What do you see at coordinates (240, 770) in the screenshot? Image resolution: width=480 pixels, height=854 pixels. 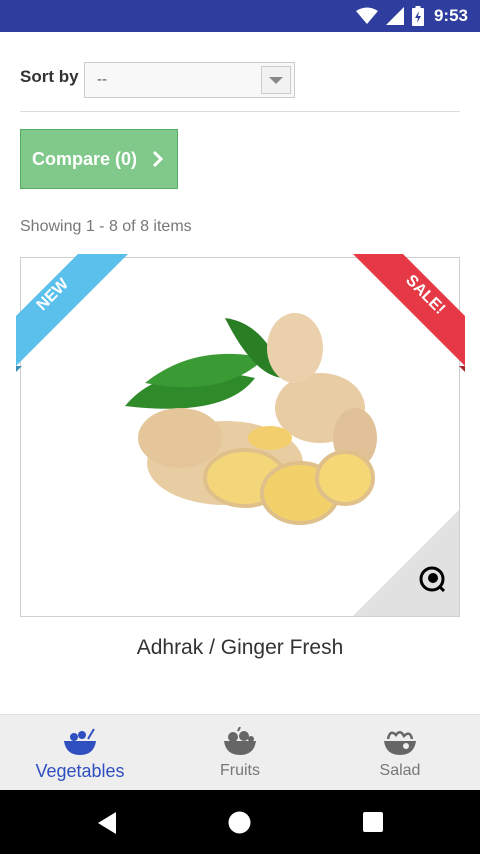 I see `nav-fruits-label: Fruits` at bounding box center [240, 770].